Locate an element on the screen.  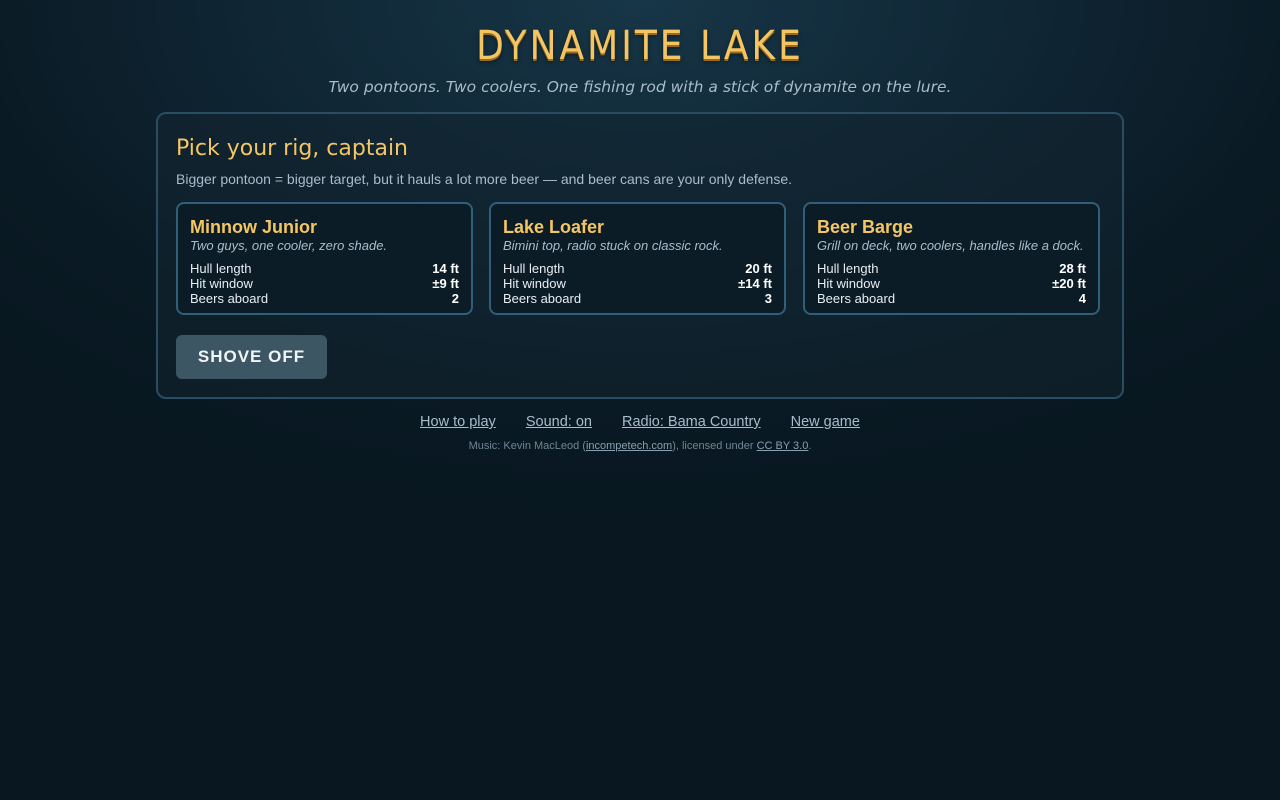
rig-name: Beer Barge is located at coordinates (865, 227).